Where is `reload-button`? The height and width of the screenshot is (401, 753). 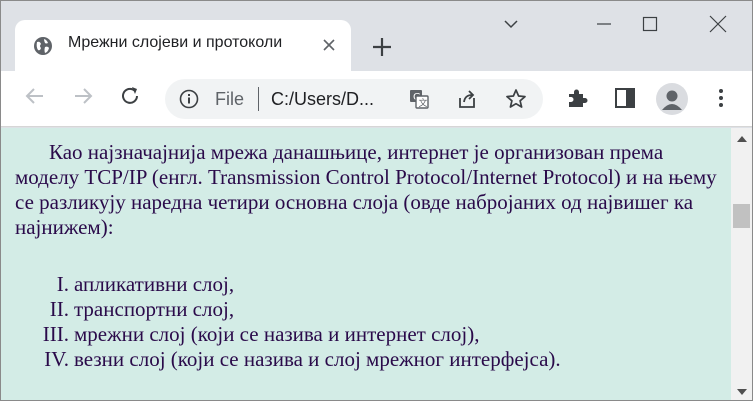 reload-button is located at coordinates (130, 98).